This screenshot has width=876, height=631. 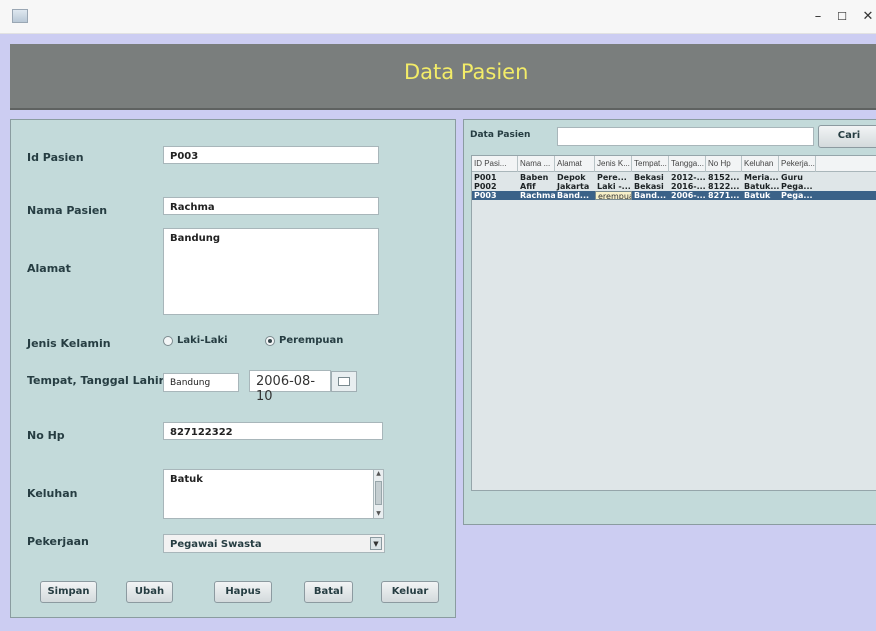 I want to click on radio-laki-laki-label: Laki-Laki, so click(x=202, y=340).